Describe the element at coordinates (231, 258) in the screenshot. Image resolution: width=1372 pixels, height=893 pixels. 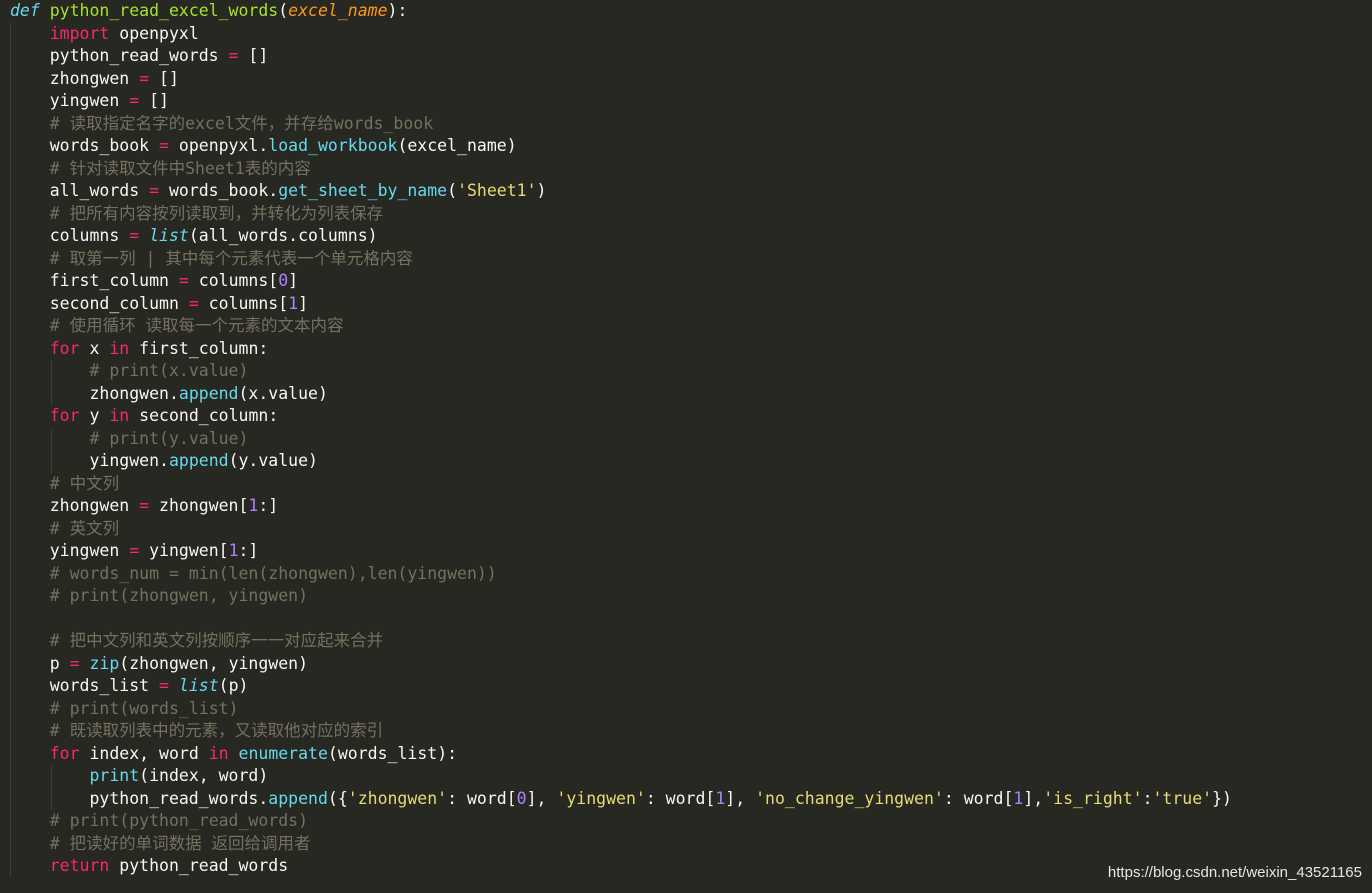
I see `code-token: # 取第一列 | 其中每个元素代表一个单元格内容` at that location.